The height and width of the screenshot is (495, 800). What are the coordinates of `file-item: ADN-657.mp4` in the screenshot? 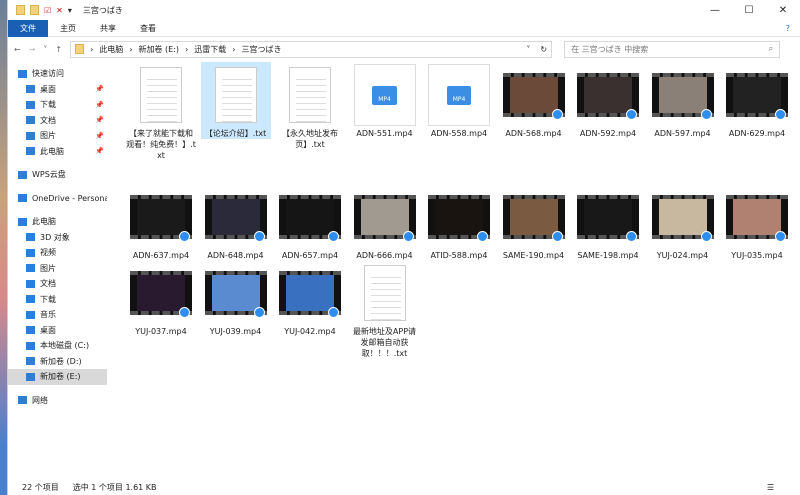 It's located at (310, 222).